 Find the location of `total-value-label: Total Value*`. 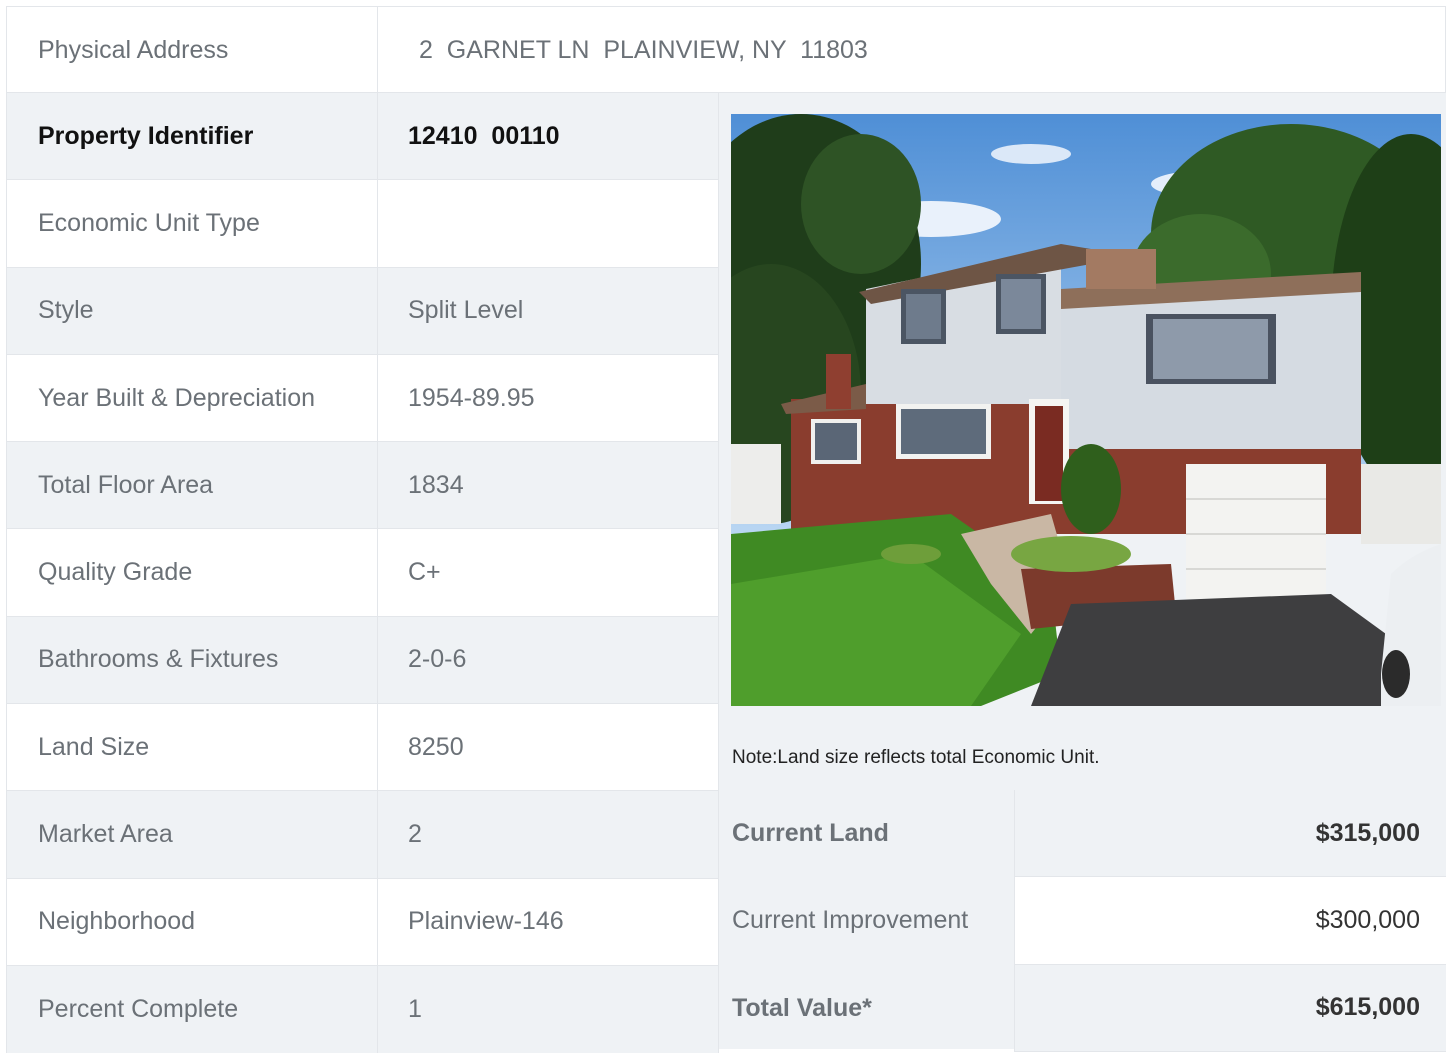

total-value-label: Total Value* is located at coordinates (802, 1007).